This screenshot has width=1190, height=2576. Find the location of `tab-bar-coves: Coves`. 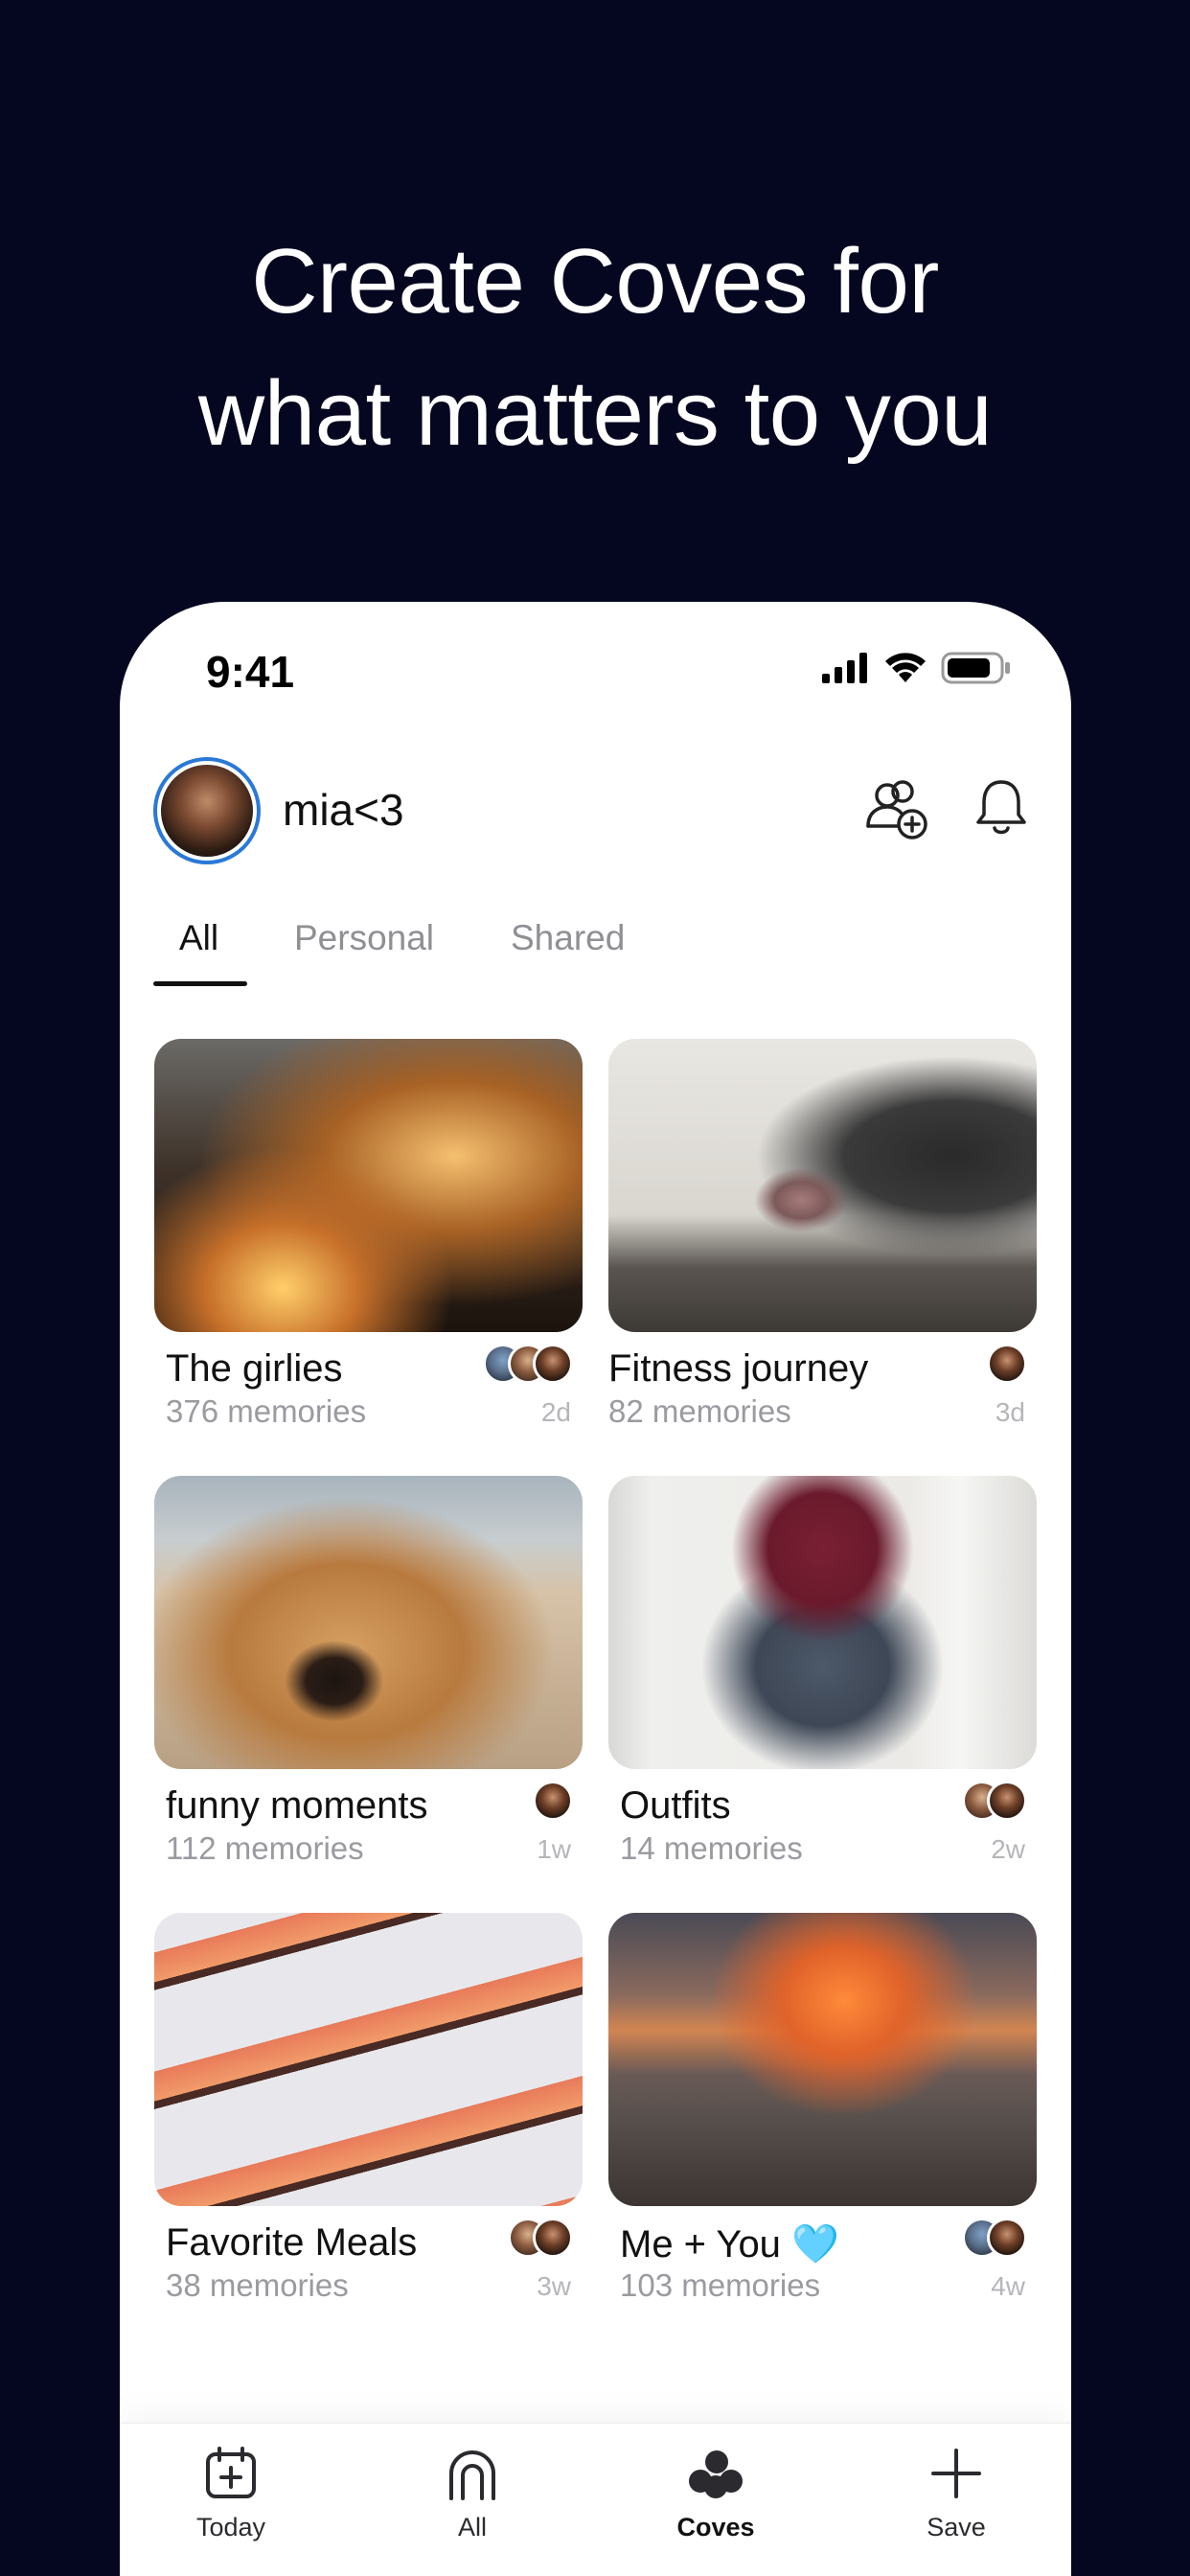

tab-bar-coves: Coves is located at coordinates (716, 2493).